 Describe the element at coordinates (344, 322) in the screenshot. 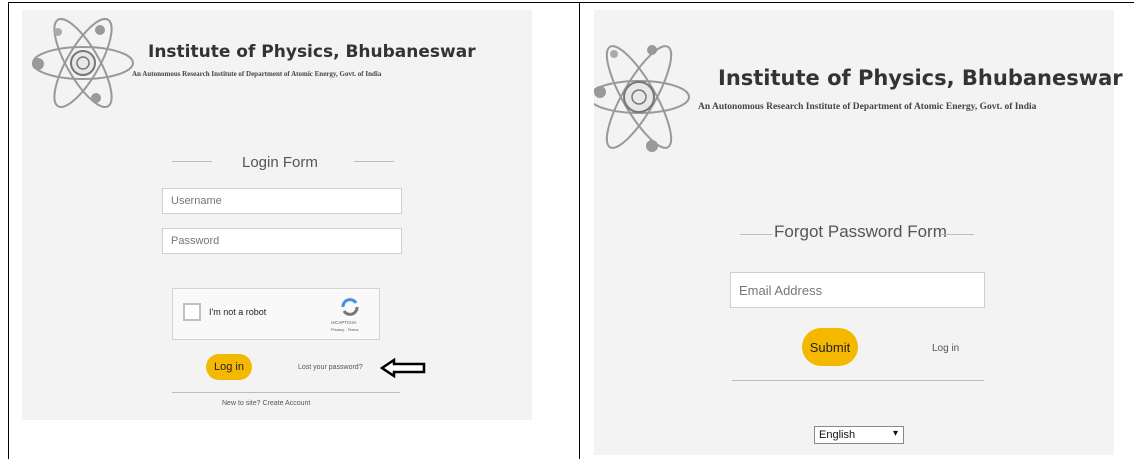

I see `recaptcha-brand: reCAPTCHA` at that location.